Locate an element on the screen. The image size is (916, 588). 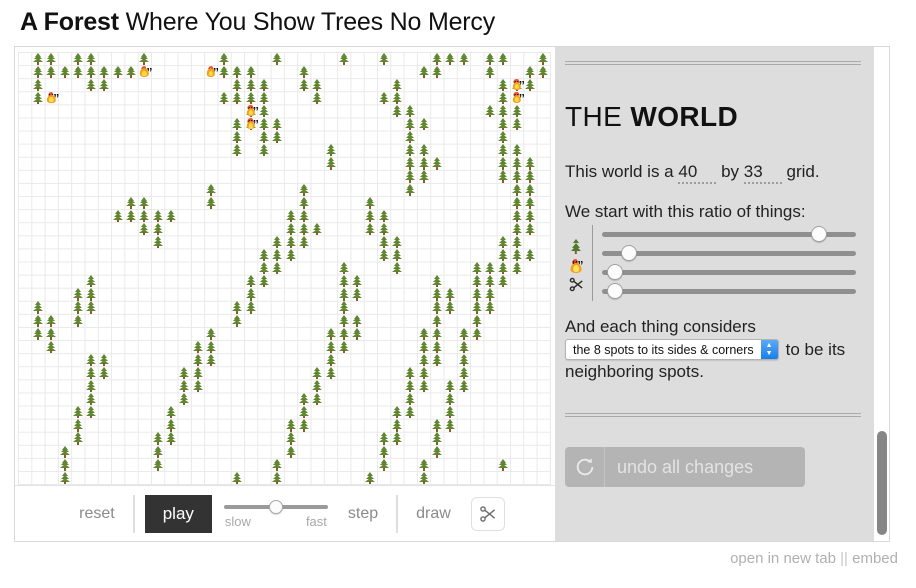
panel-scrollbar is located at coordinates (881, 294).